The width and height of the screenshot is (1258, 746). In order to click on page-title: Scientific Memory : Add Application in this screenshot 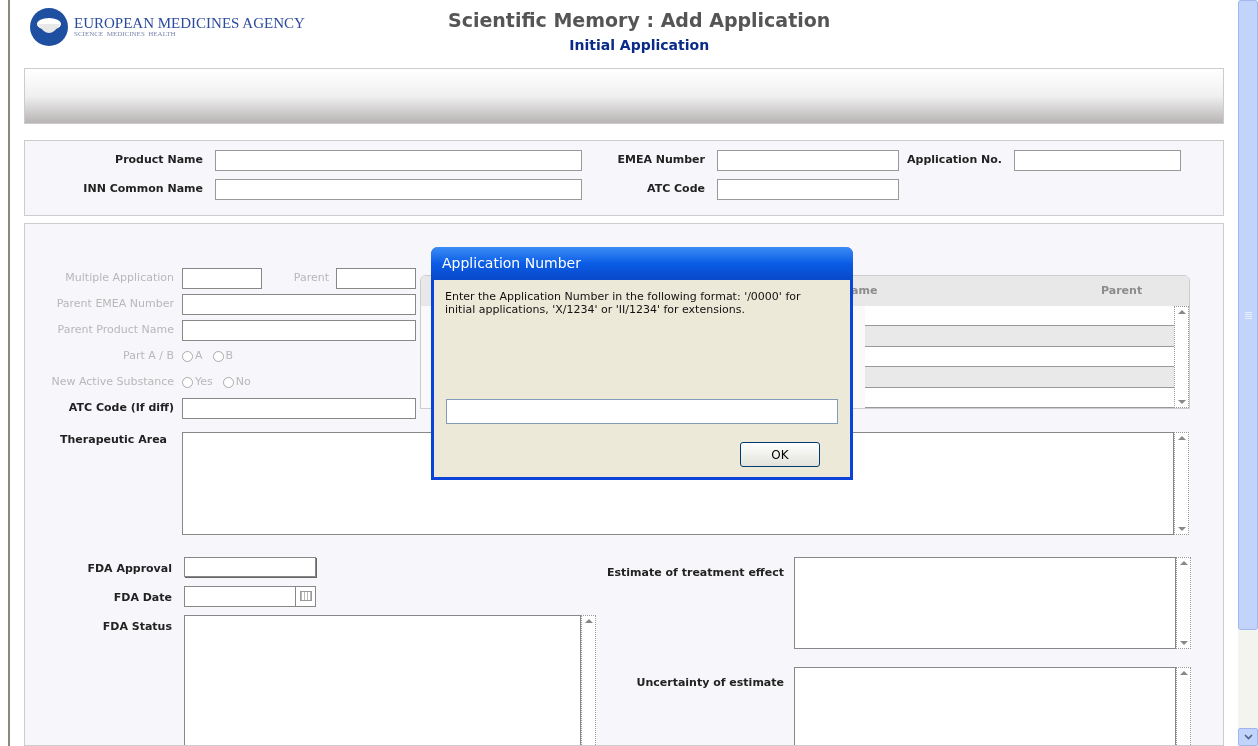, I will do `click(639, 20)`.